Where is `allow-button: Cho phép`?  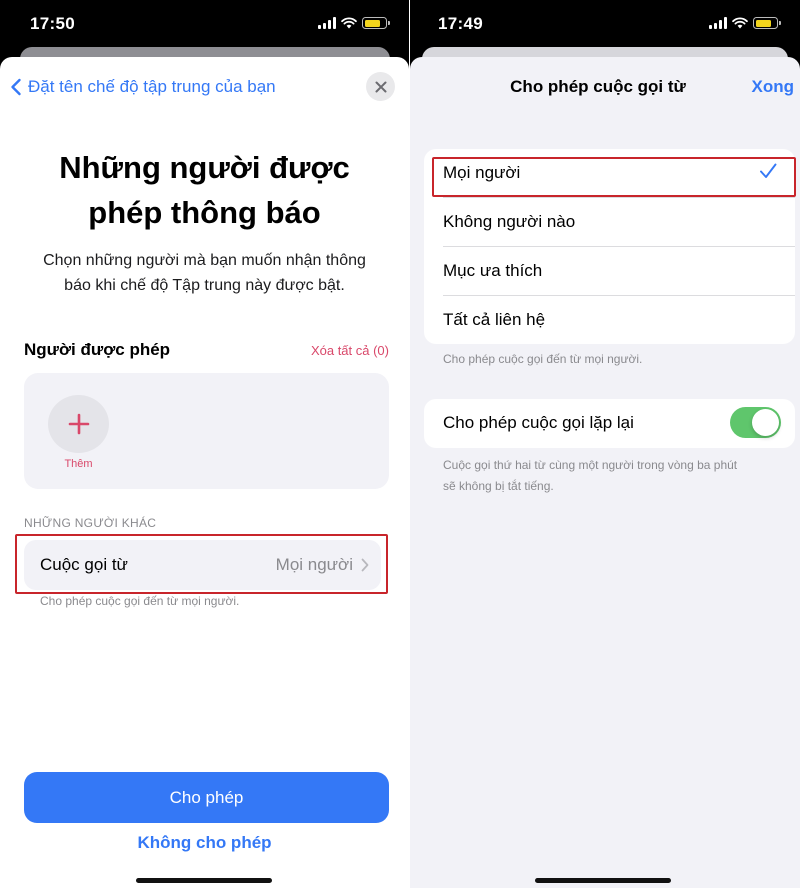
allow-button: Cho phép is located at coordinates (206, 797).